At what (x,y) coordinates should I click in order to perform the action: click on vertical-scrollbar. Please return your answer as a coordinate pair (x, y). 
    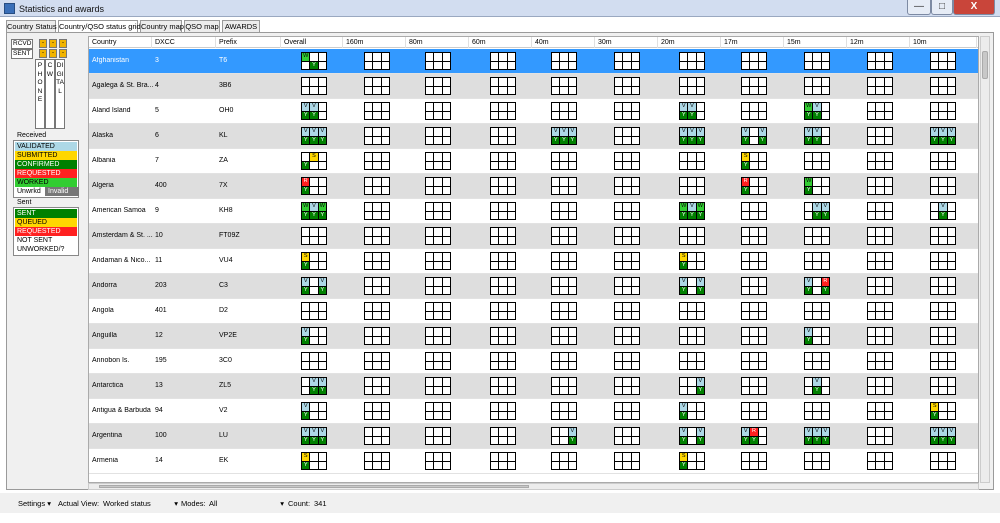
    Looking at the image, I should click on (985, 259).